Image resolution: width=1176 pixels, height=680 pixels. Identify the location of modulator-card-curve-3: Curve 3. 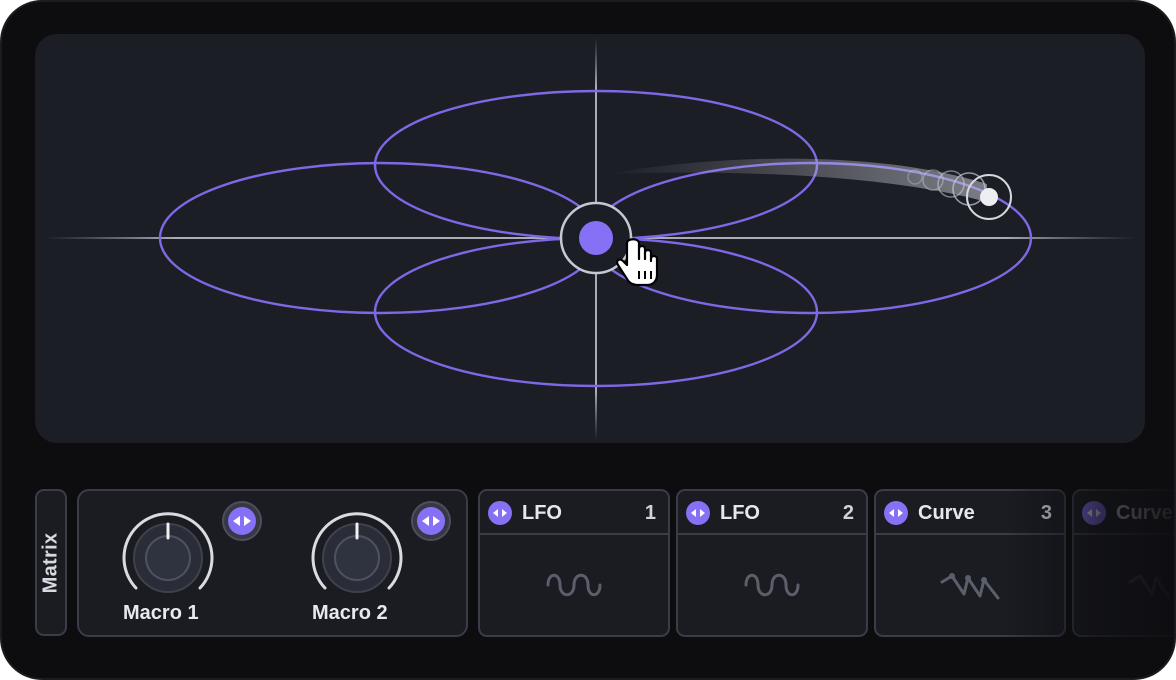
(970, 563).